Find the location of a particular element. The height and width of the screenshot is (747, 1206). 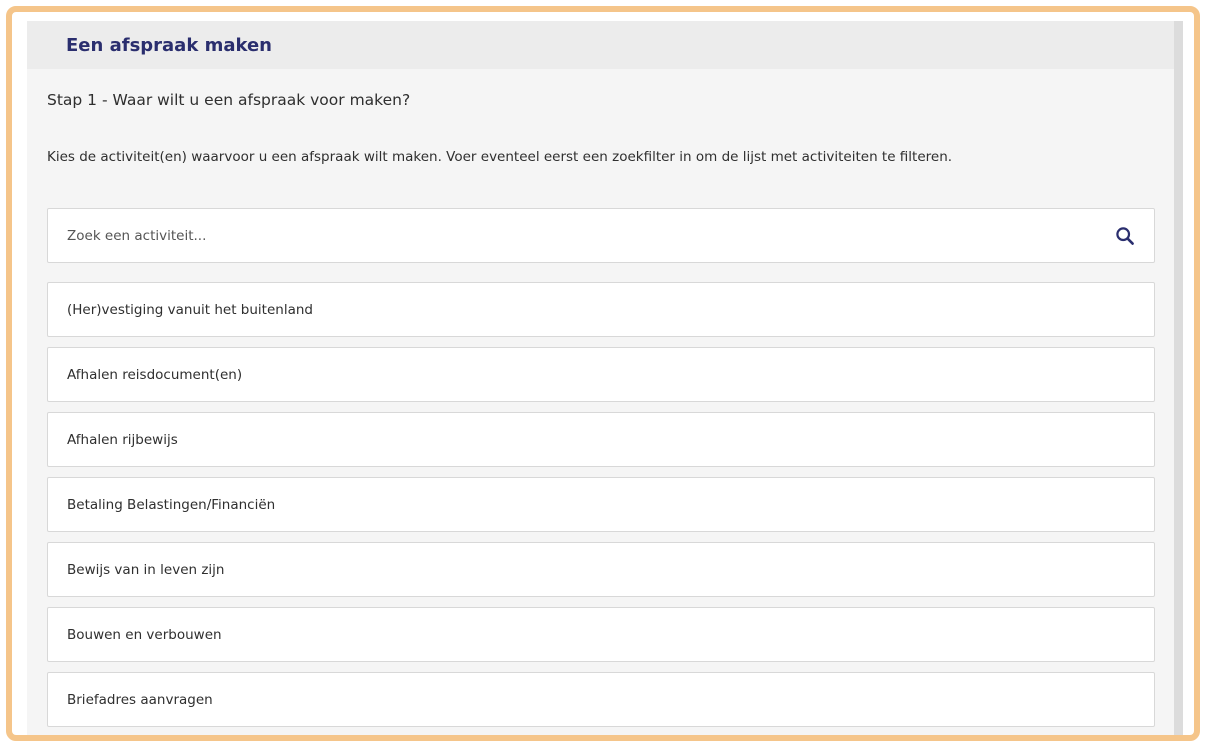

panel-header: Een afspraak maken is located at coordinates (600, 45).